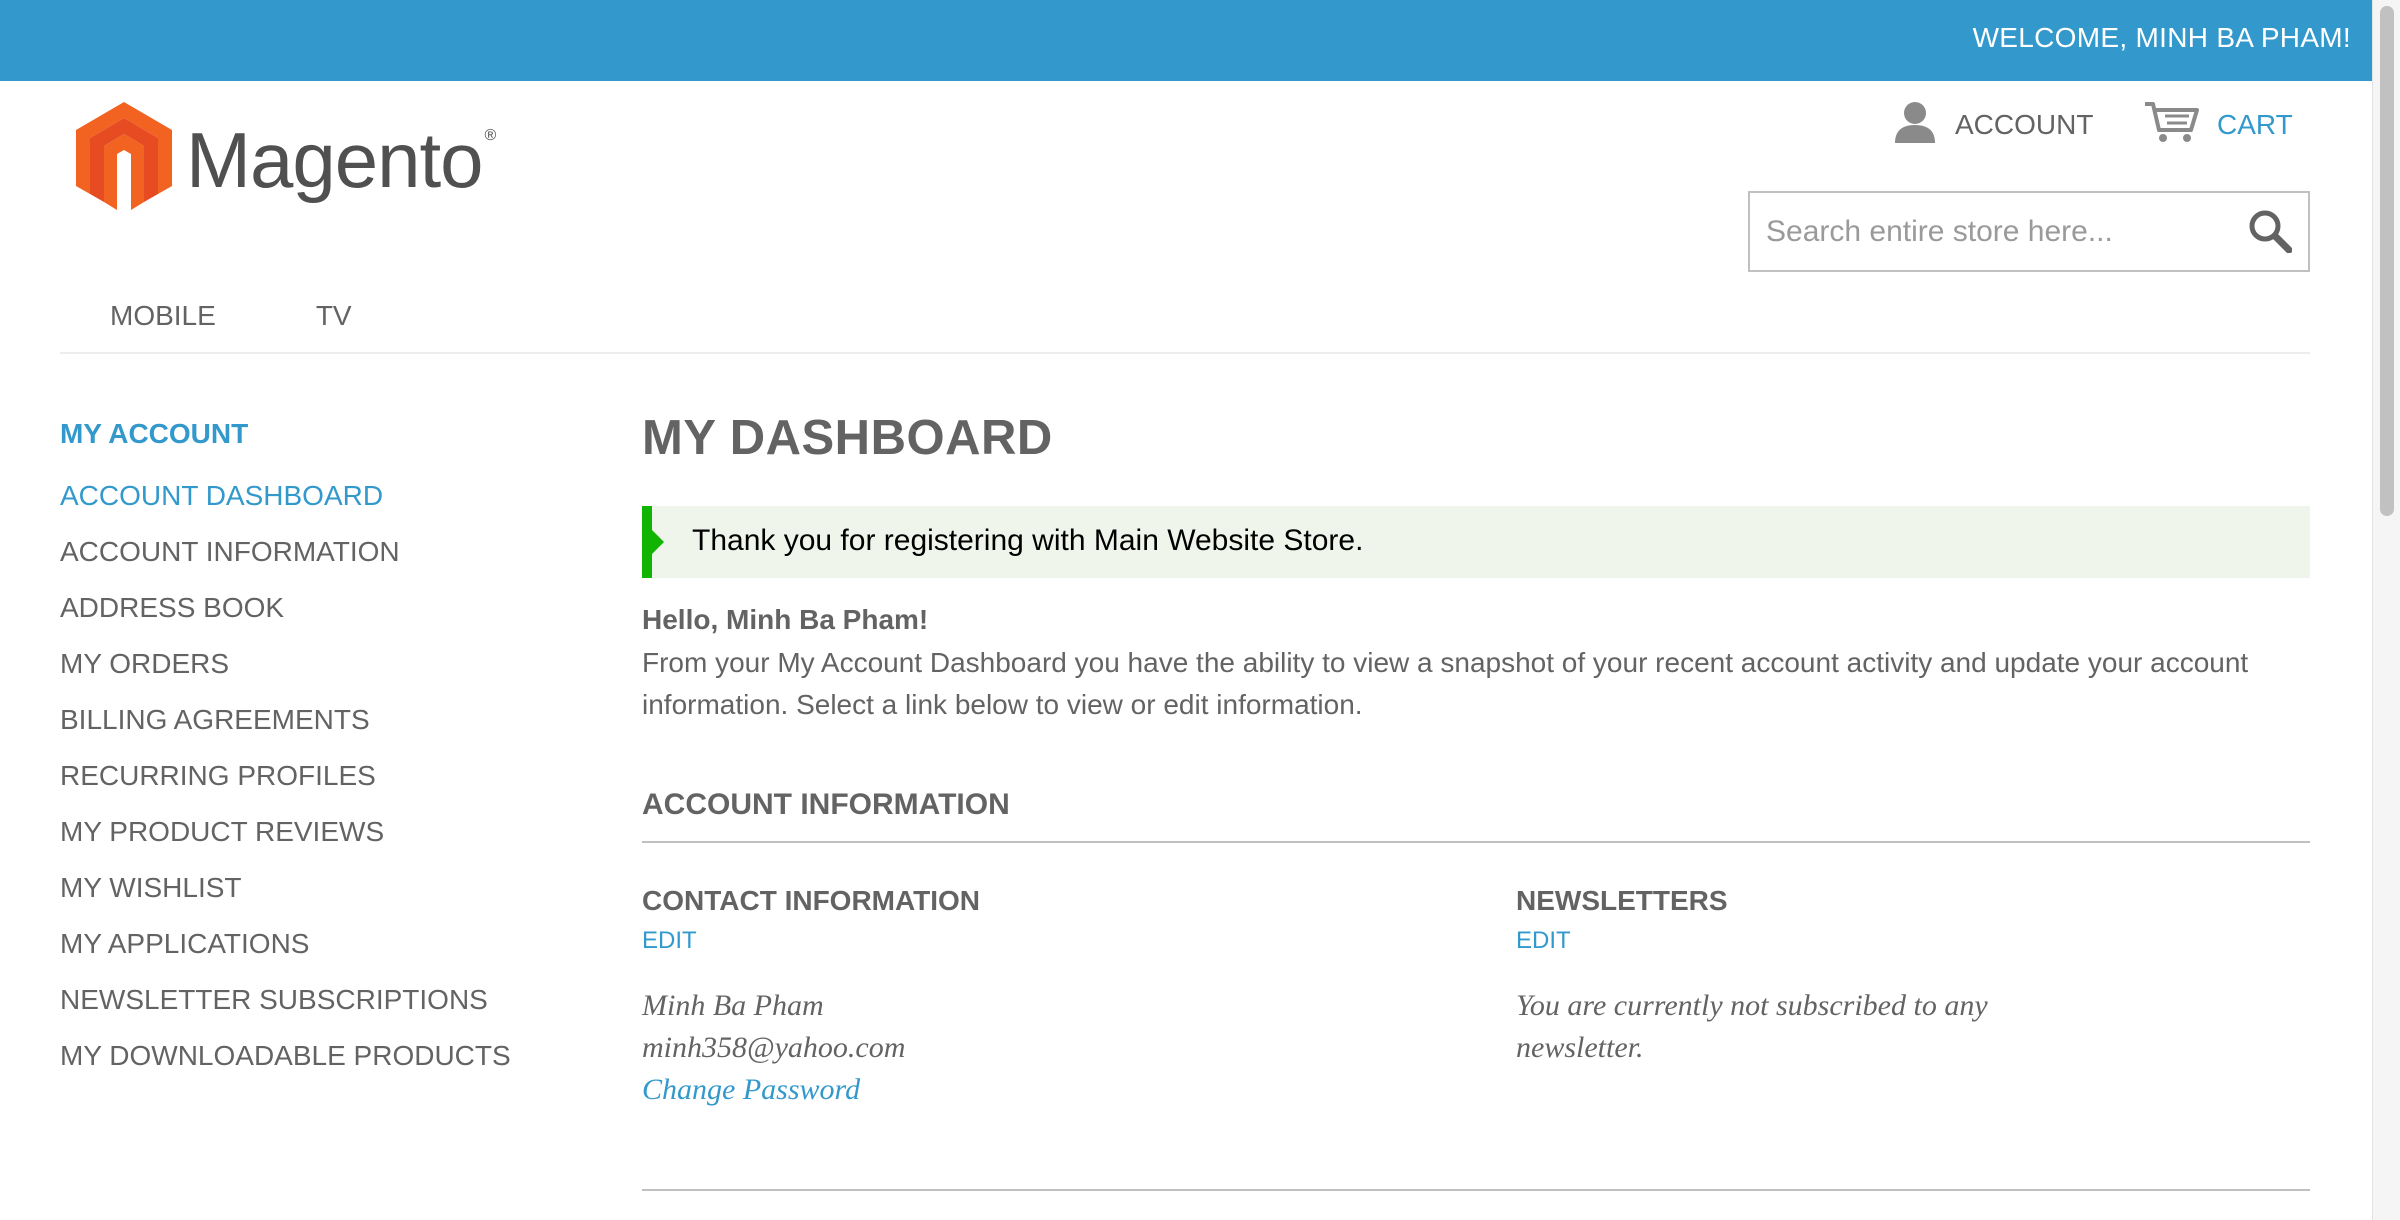 The height and width of the screenshot is (1220, 2400). I want to click on contact-edit-link: EDIT, so click(811, 941).